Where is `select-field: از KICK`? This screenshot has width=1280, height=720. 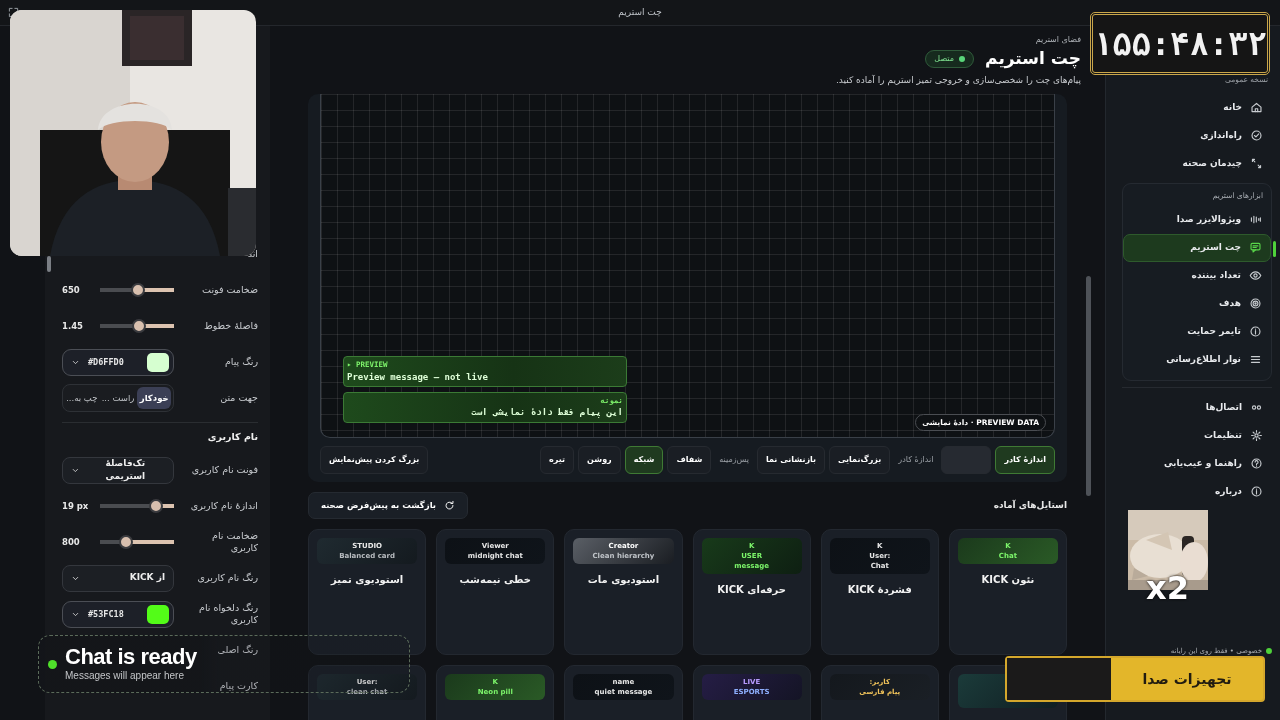
select-field: از KICK is located at coordinates (118, 578).